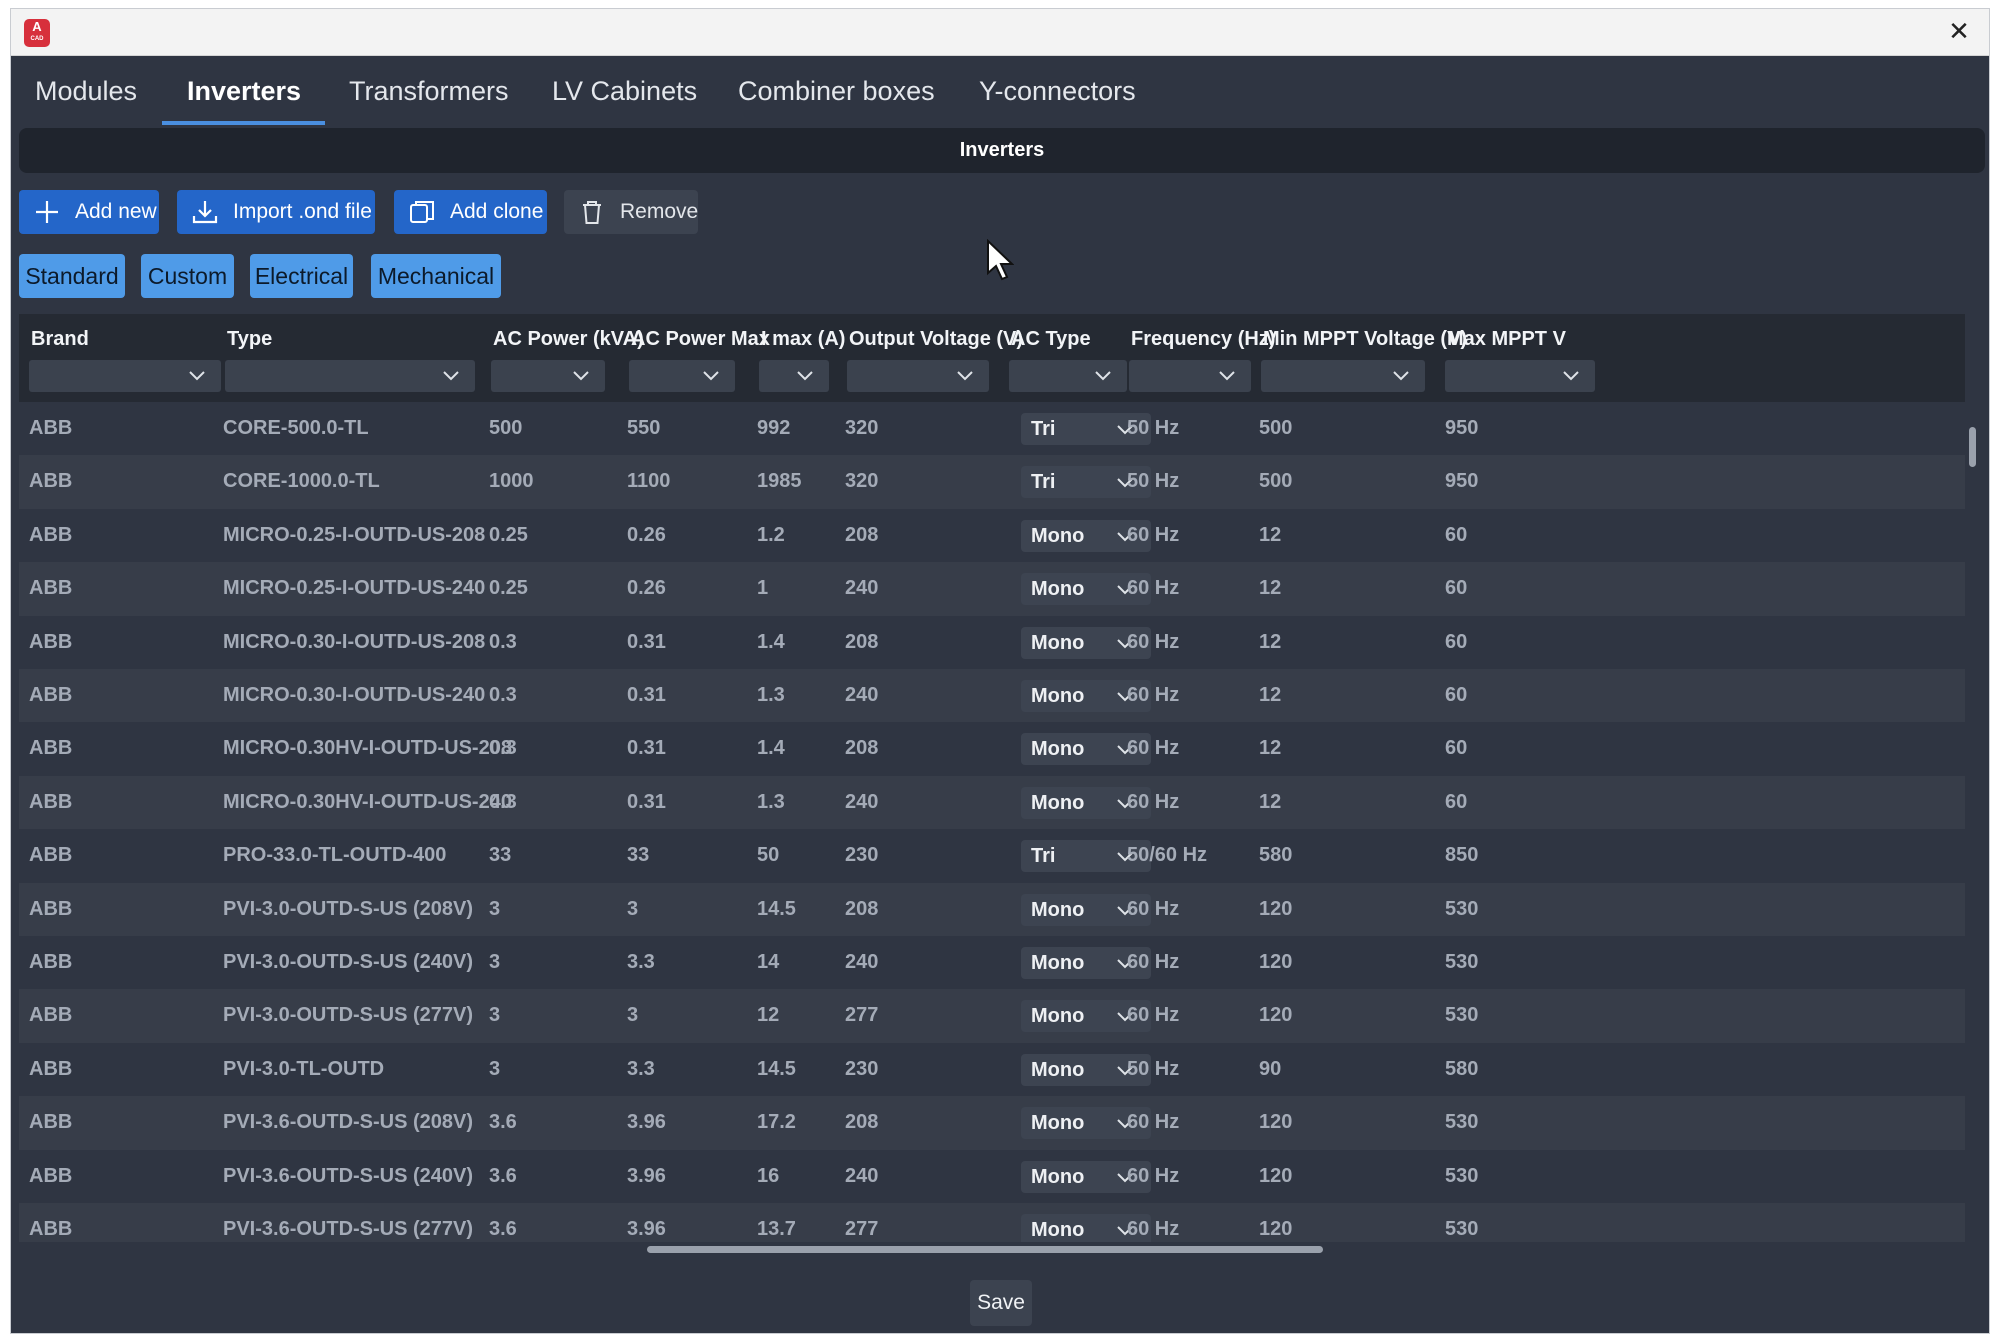 Image resolution: width=2000 pixels, height=1344 pixels. I want to click on add-new-button: Add new, so click(89, 212).